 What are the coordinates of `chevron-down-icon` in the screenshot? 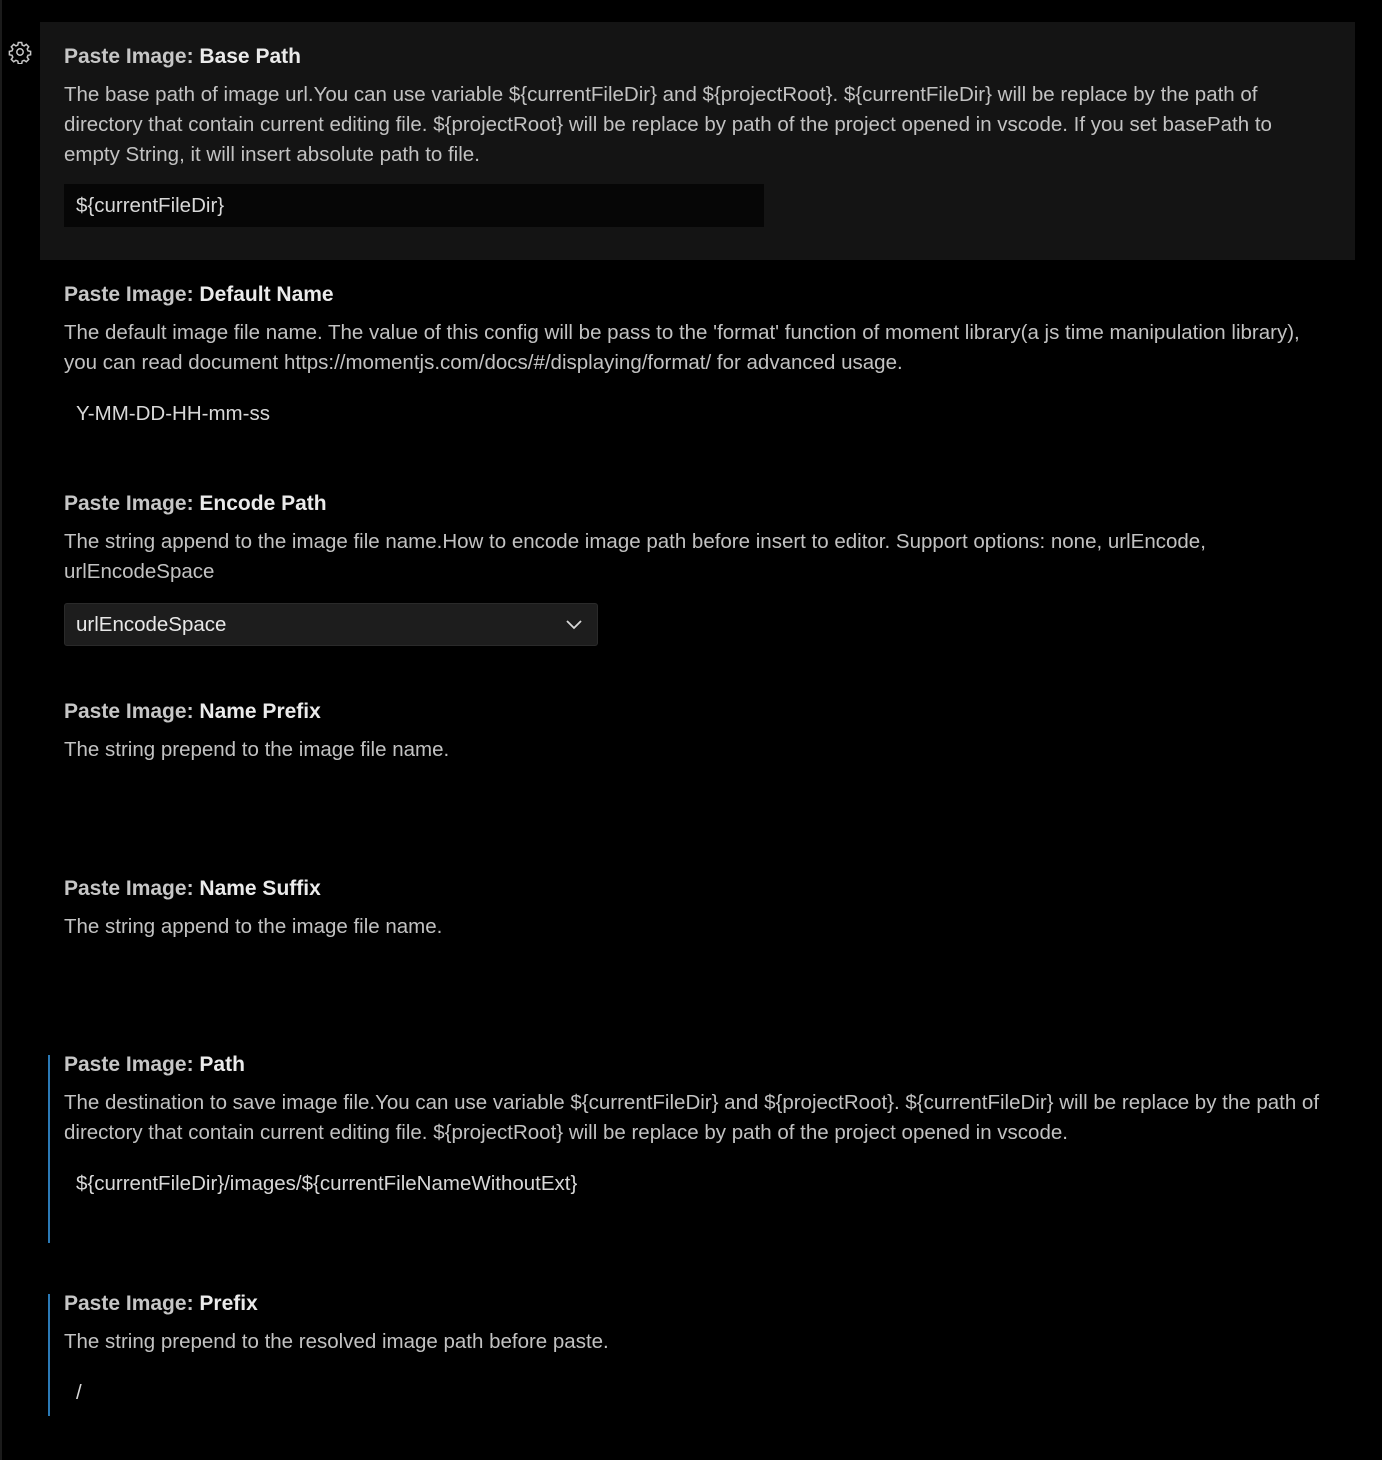 It's located at (574, 625).